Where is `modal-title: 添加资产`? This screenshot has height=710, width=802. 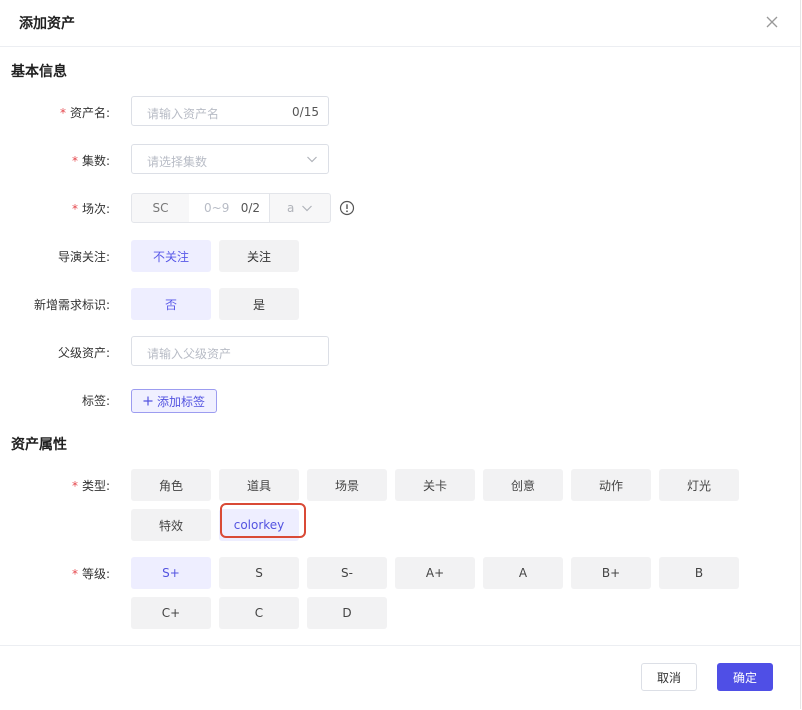 modal-title: 添加资产 is located at coordinates (47, 24).